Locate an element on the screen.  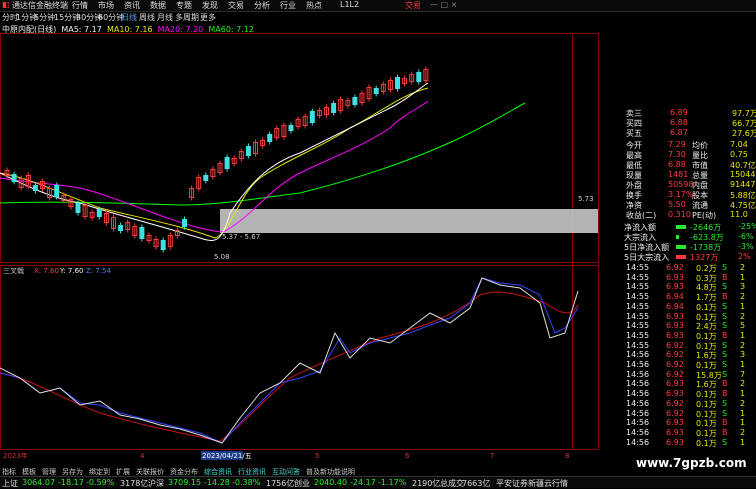
period-5min: 5分钟 is located at coordinates (44, 17).